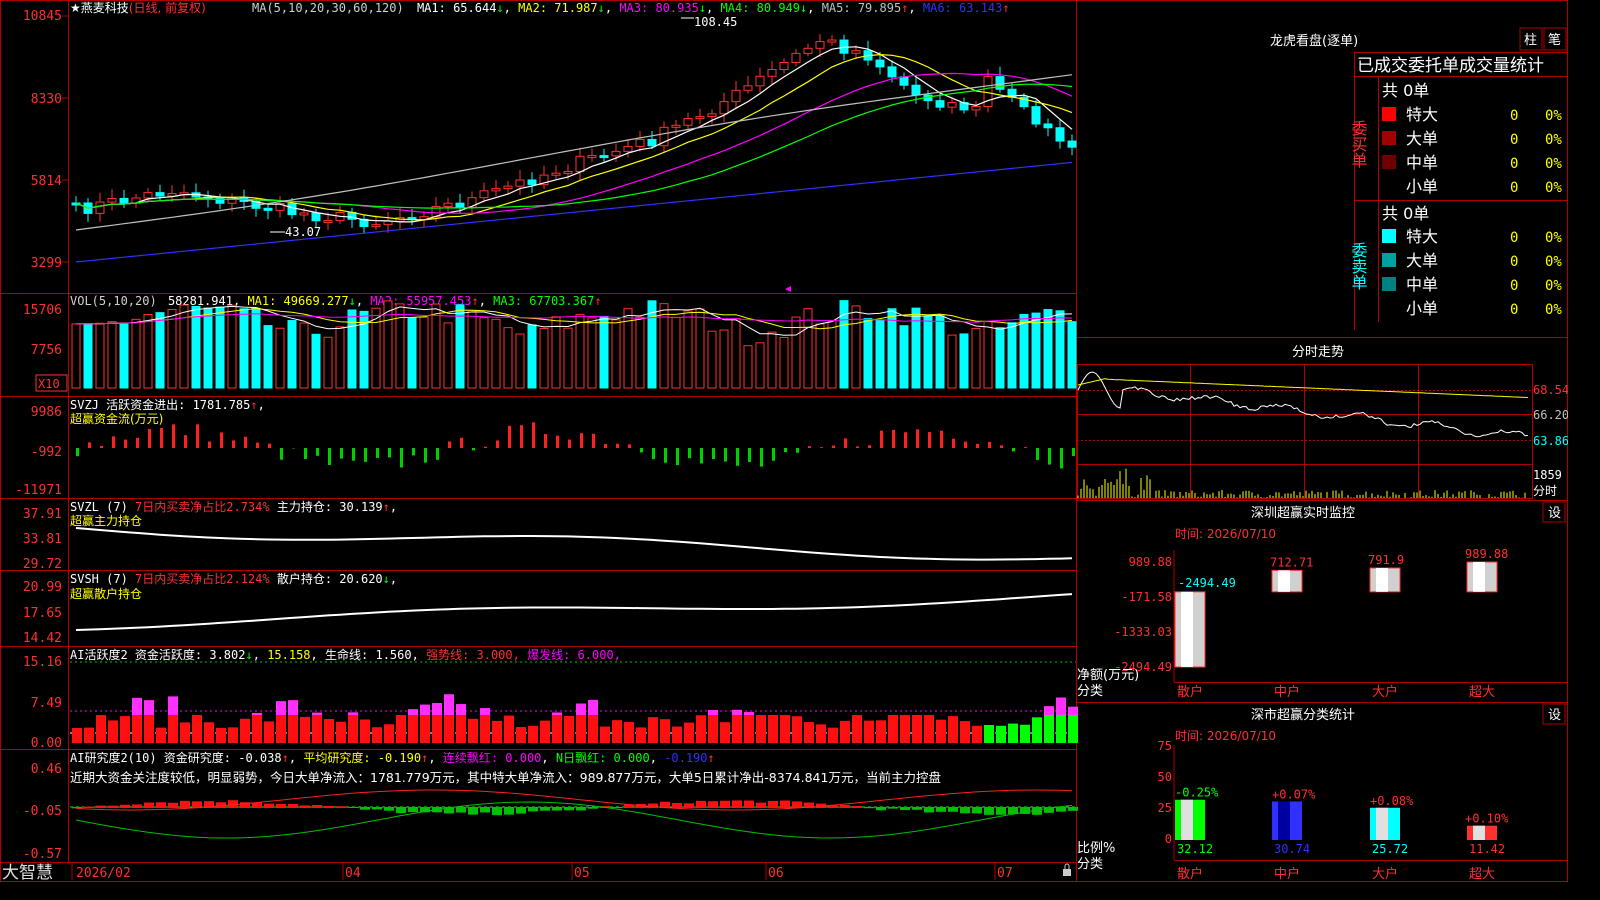  What do you see at coordinates (1207, 583) in the screenshot?
I see `monitor-value-label: -2494.49` at bounding box center [1207, 583].